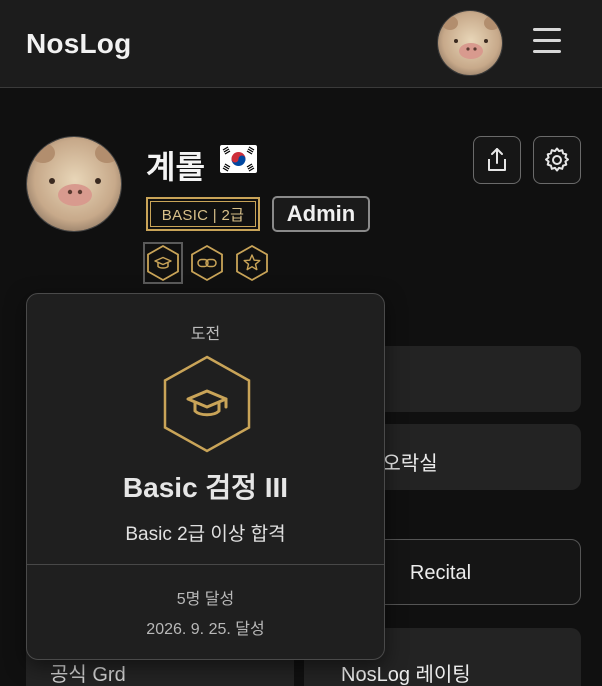  I want to click on header-avatar, so click(470, 43).